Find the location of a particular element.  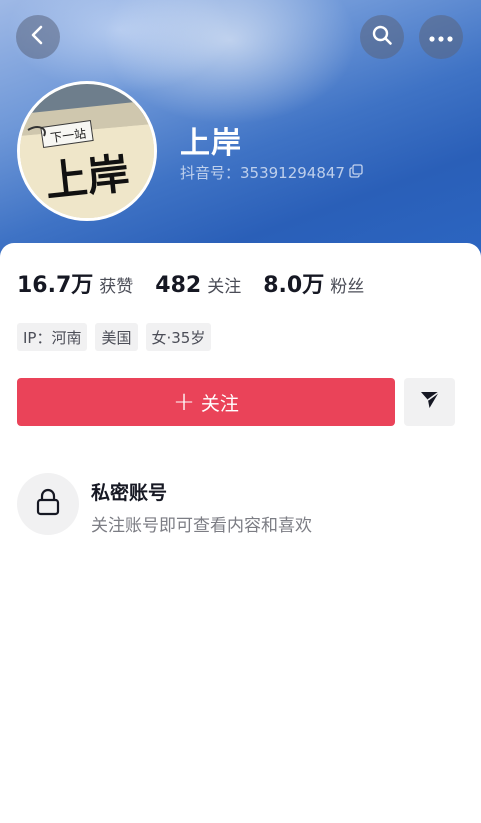

private-account-icon-circle is located at coordinates (48, 504).